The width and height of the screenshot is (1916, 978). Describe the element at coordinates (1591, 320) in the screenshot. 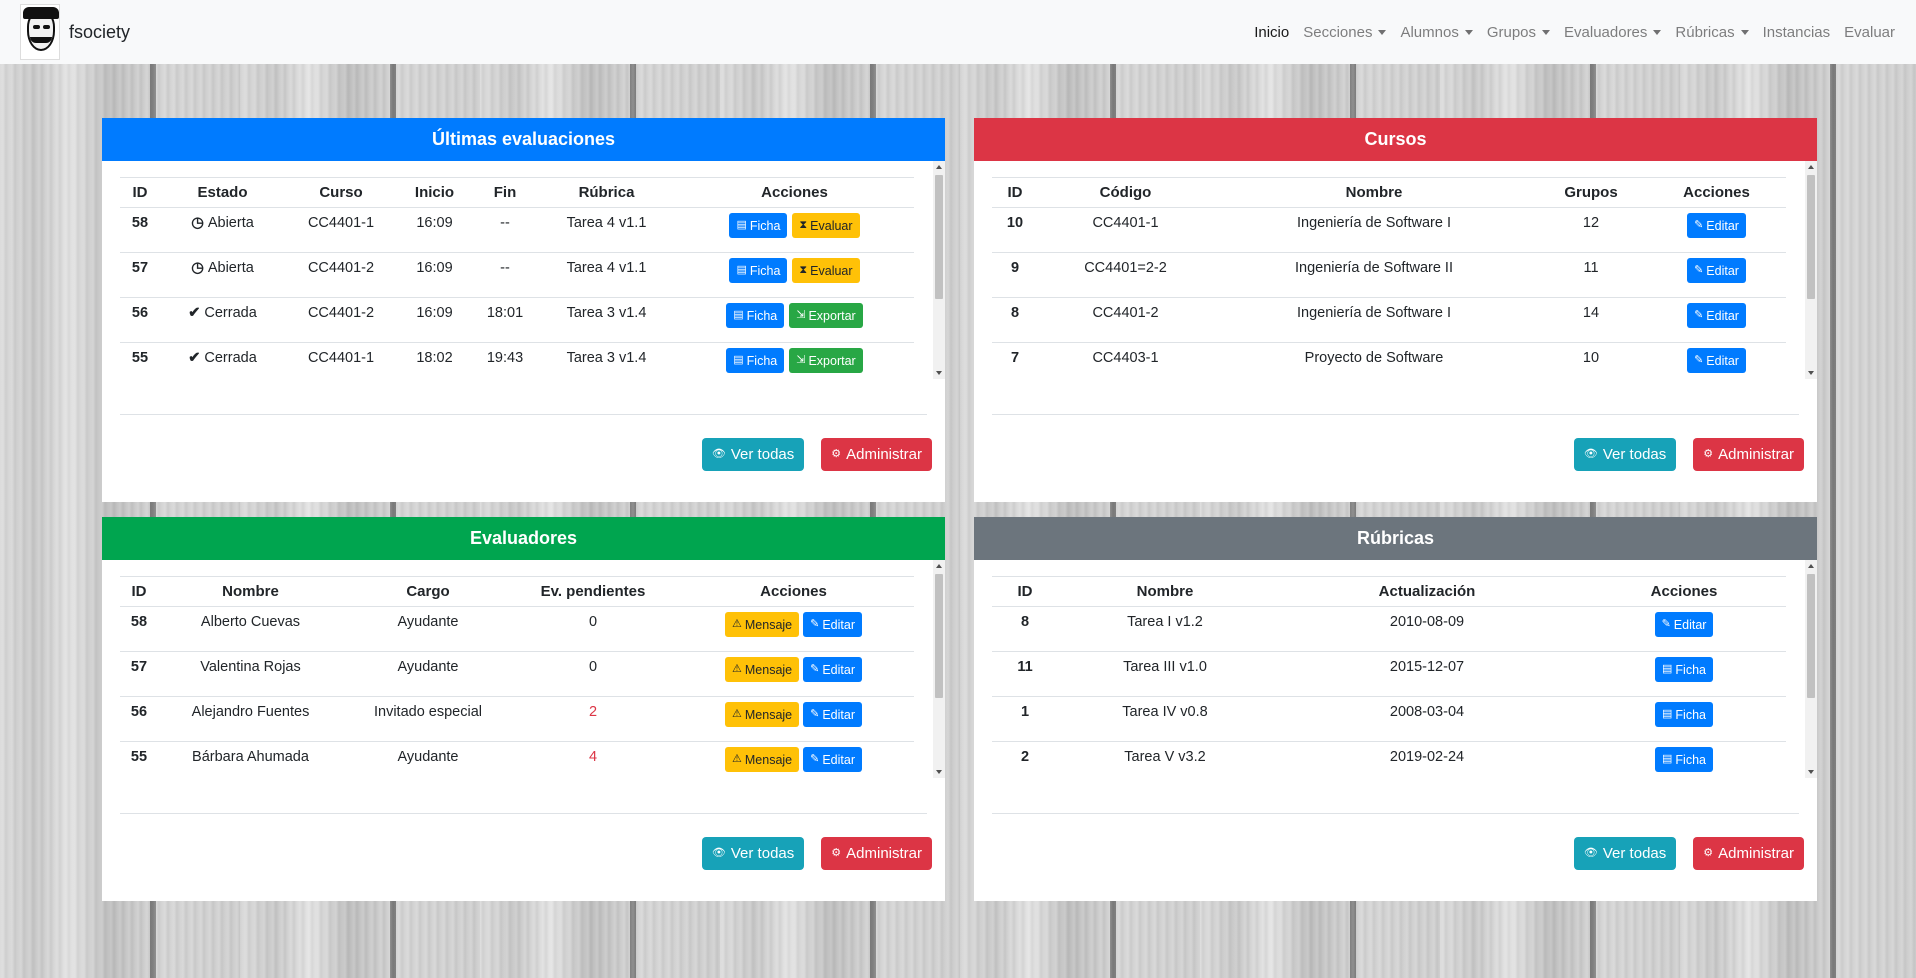

I see `table-cell: 14` at that location.